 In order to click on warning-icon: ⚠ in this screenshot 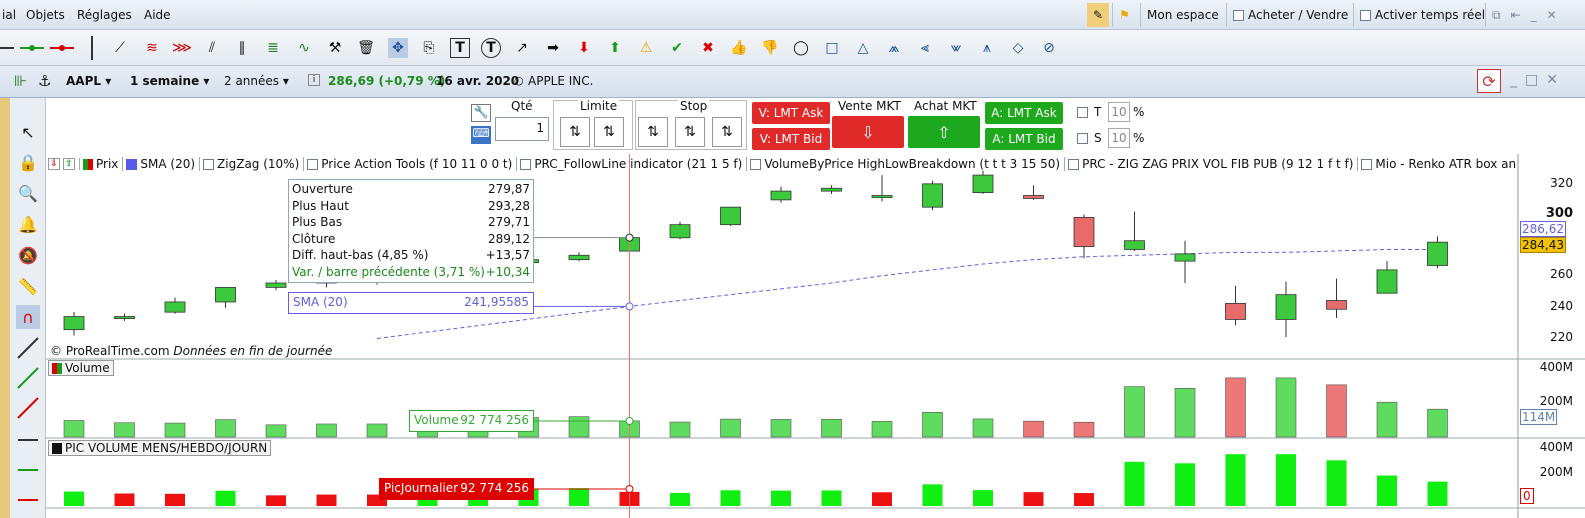, I will do `click(646, 48)`.